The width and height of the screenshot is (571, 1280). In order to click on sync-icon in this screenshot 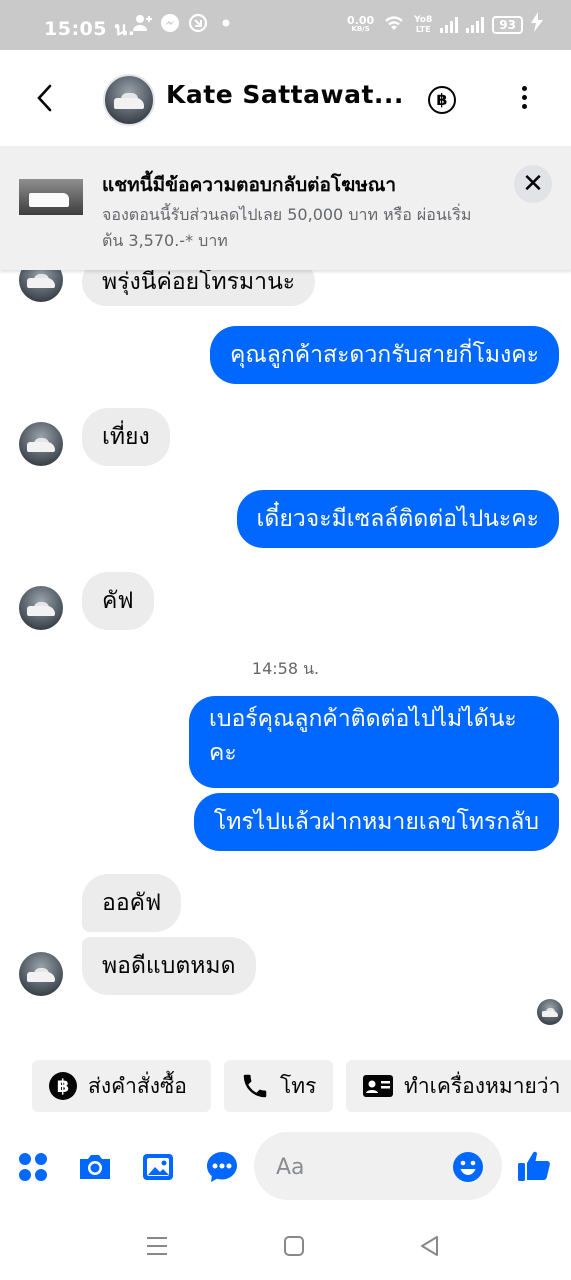, I will do `click(198, 25)`.